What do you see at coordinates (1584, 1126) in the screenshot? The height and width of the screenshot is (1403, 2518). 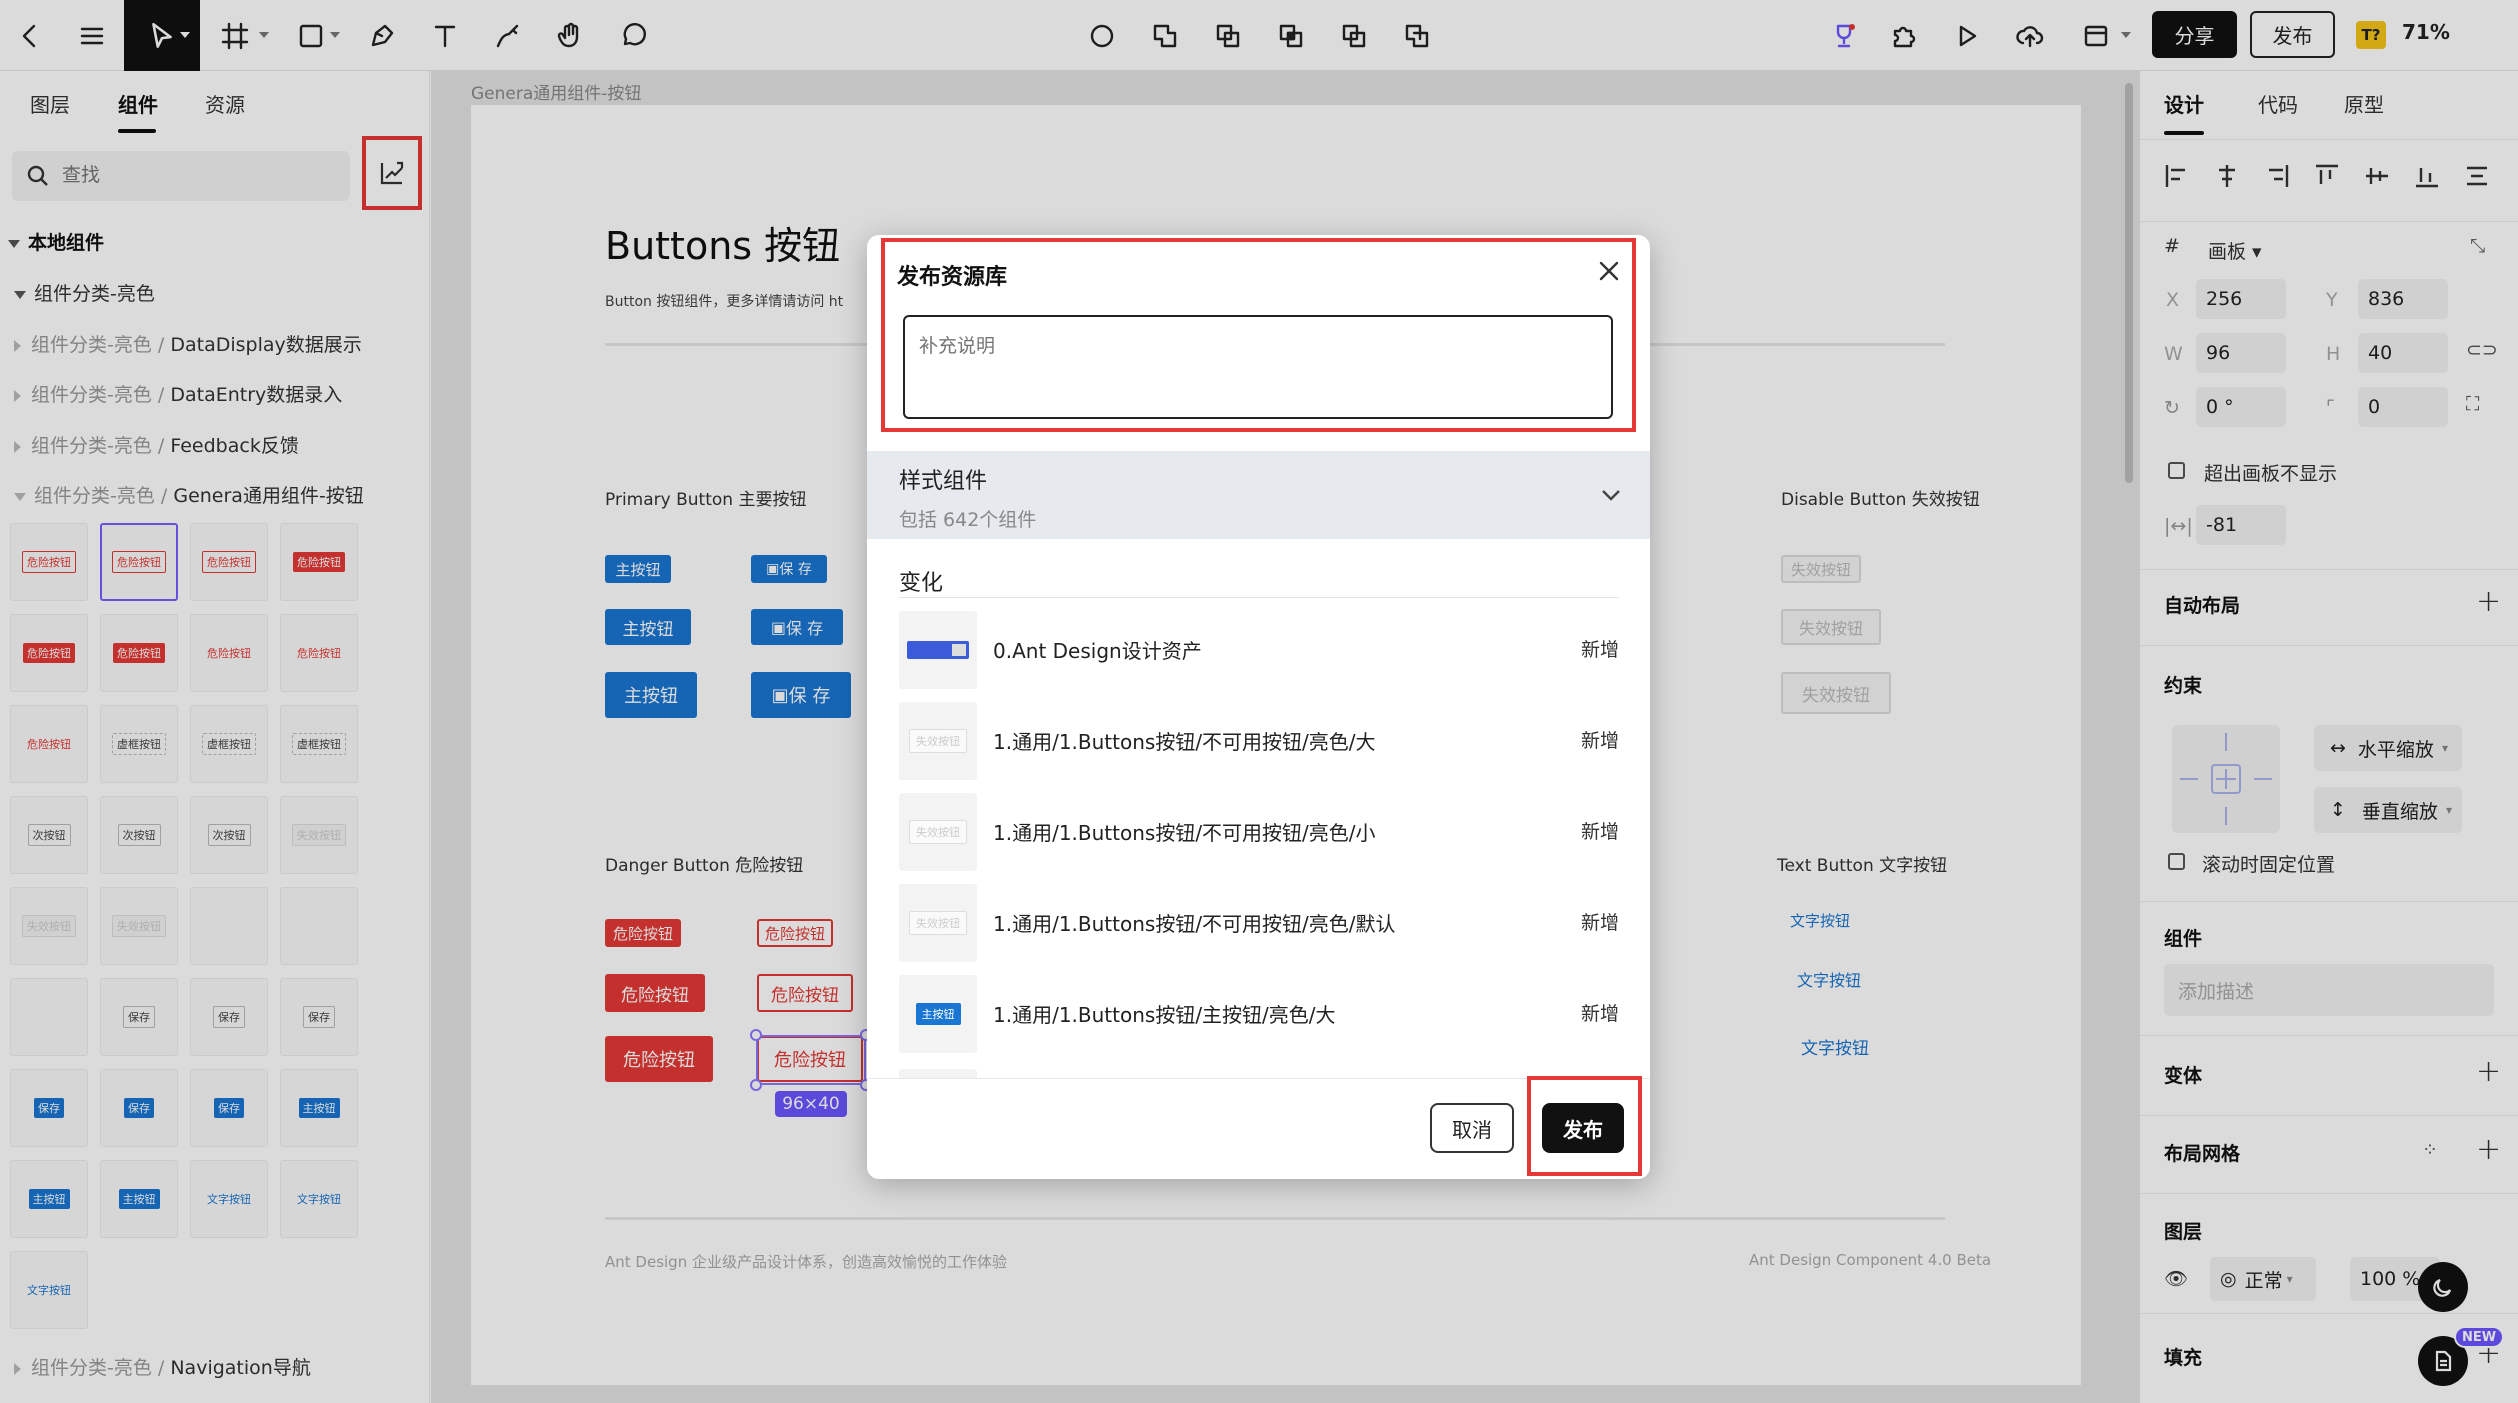 I see `highlight-box` at bounding box center [1584, 1126].